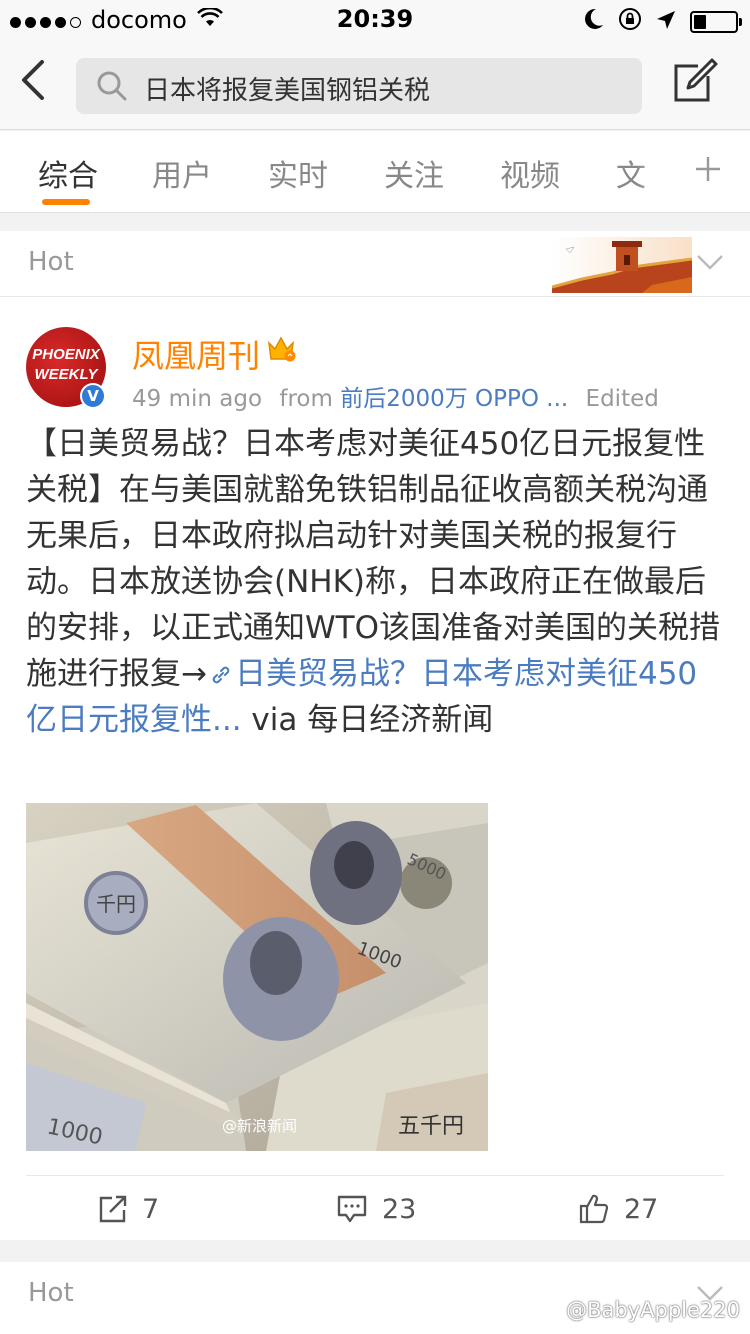  Describe the element at coordinates (659, 171) in the screenshot. I see `tab-fade` at that location.